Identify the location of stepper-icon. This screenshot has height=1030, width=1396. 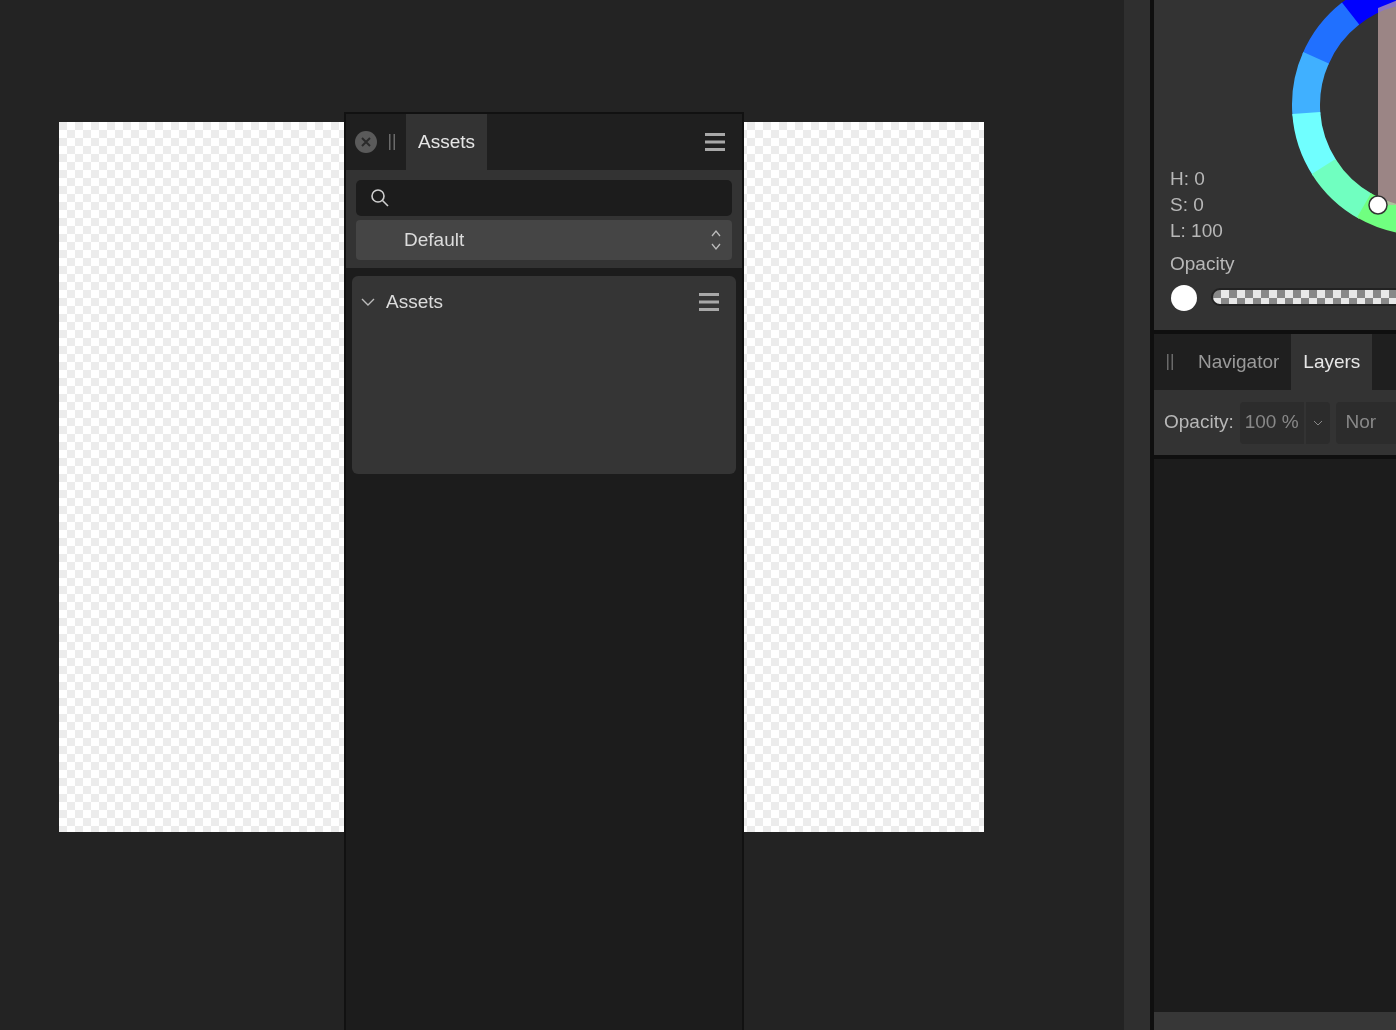
(716, 240).